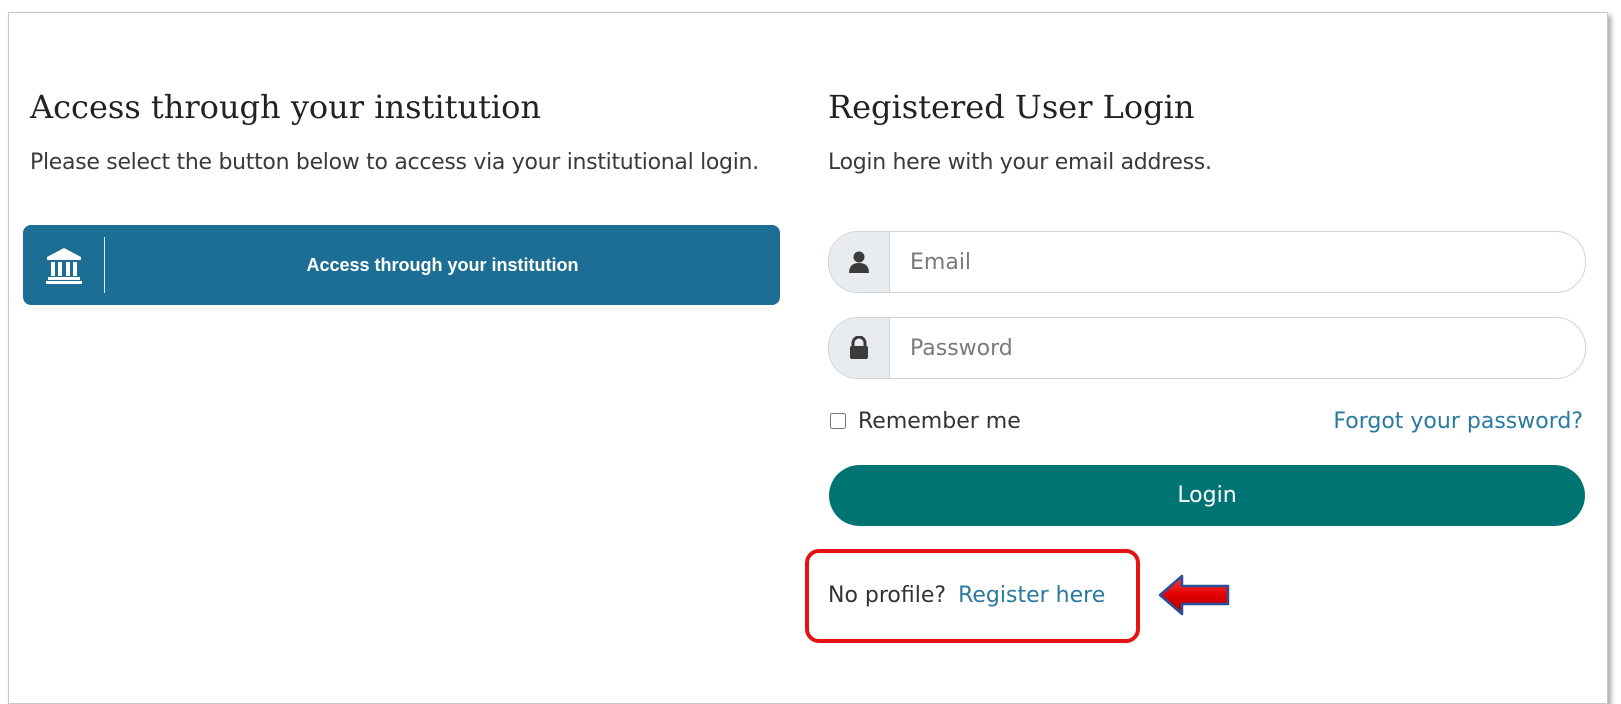  I want to click on remember-me-label: Remember me, so click(939, 421).